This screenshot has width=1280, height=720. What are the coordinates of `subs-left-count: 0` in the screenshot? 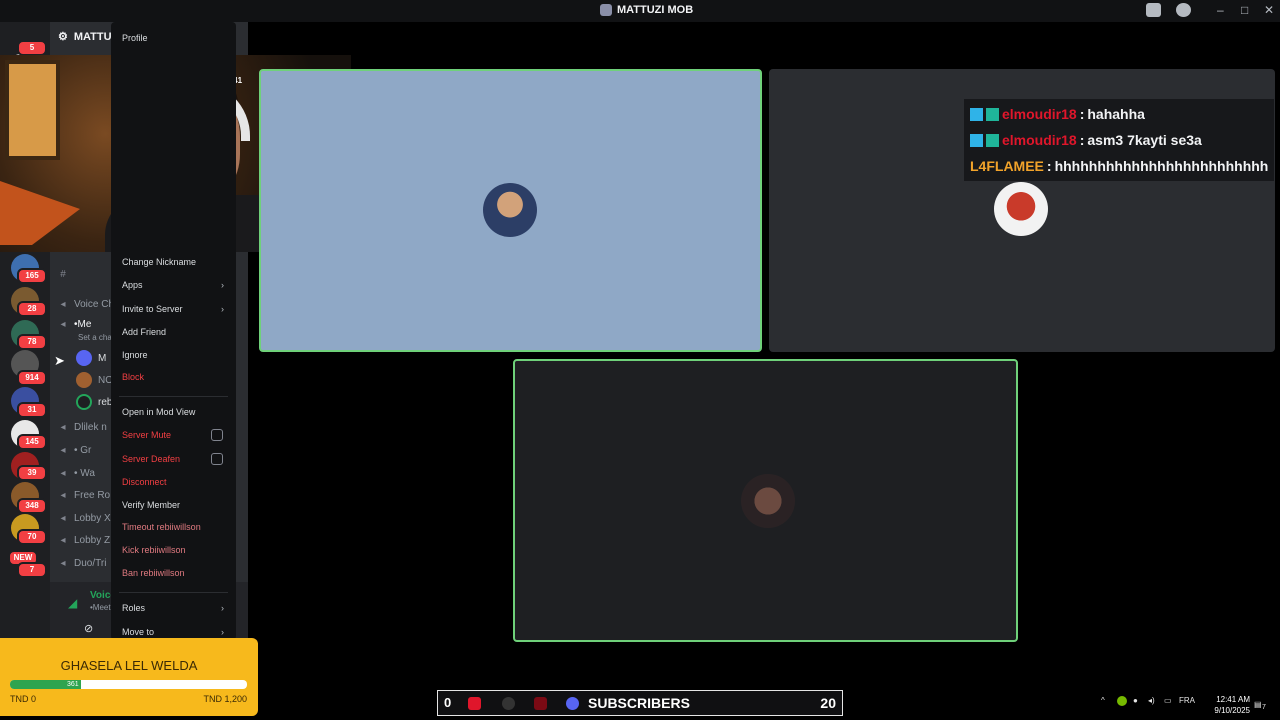 It's located at (448, 702).